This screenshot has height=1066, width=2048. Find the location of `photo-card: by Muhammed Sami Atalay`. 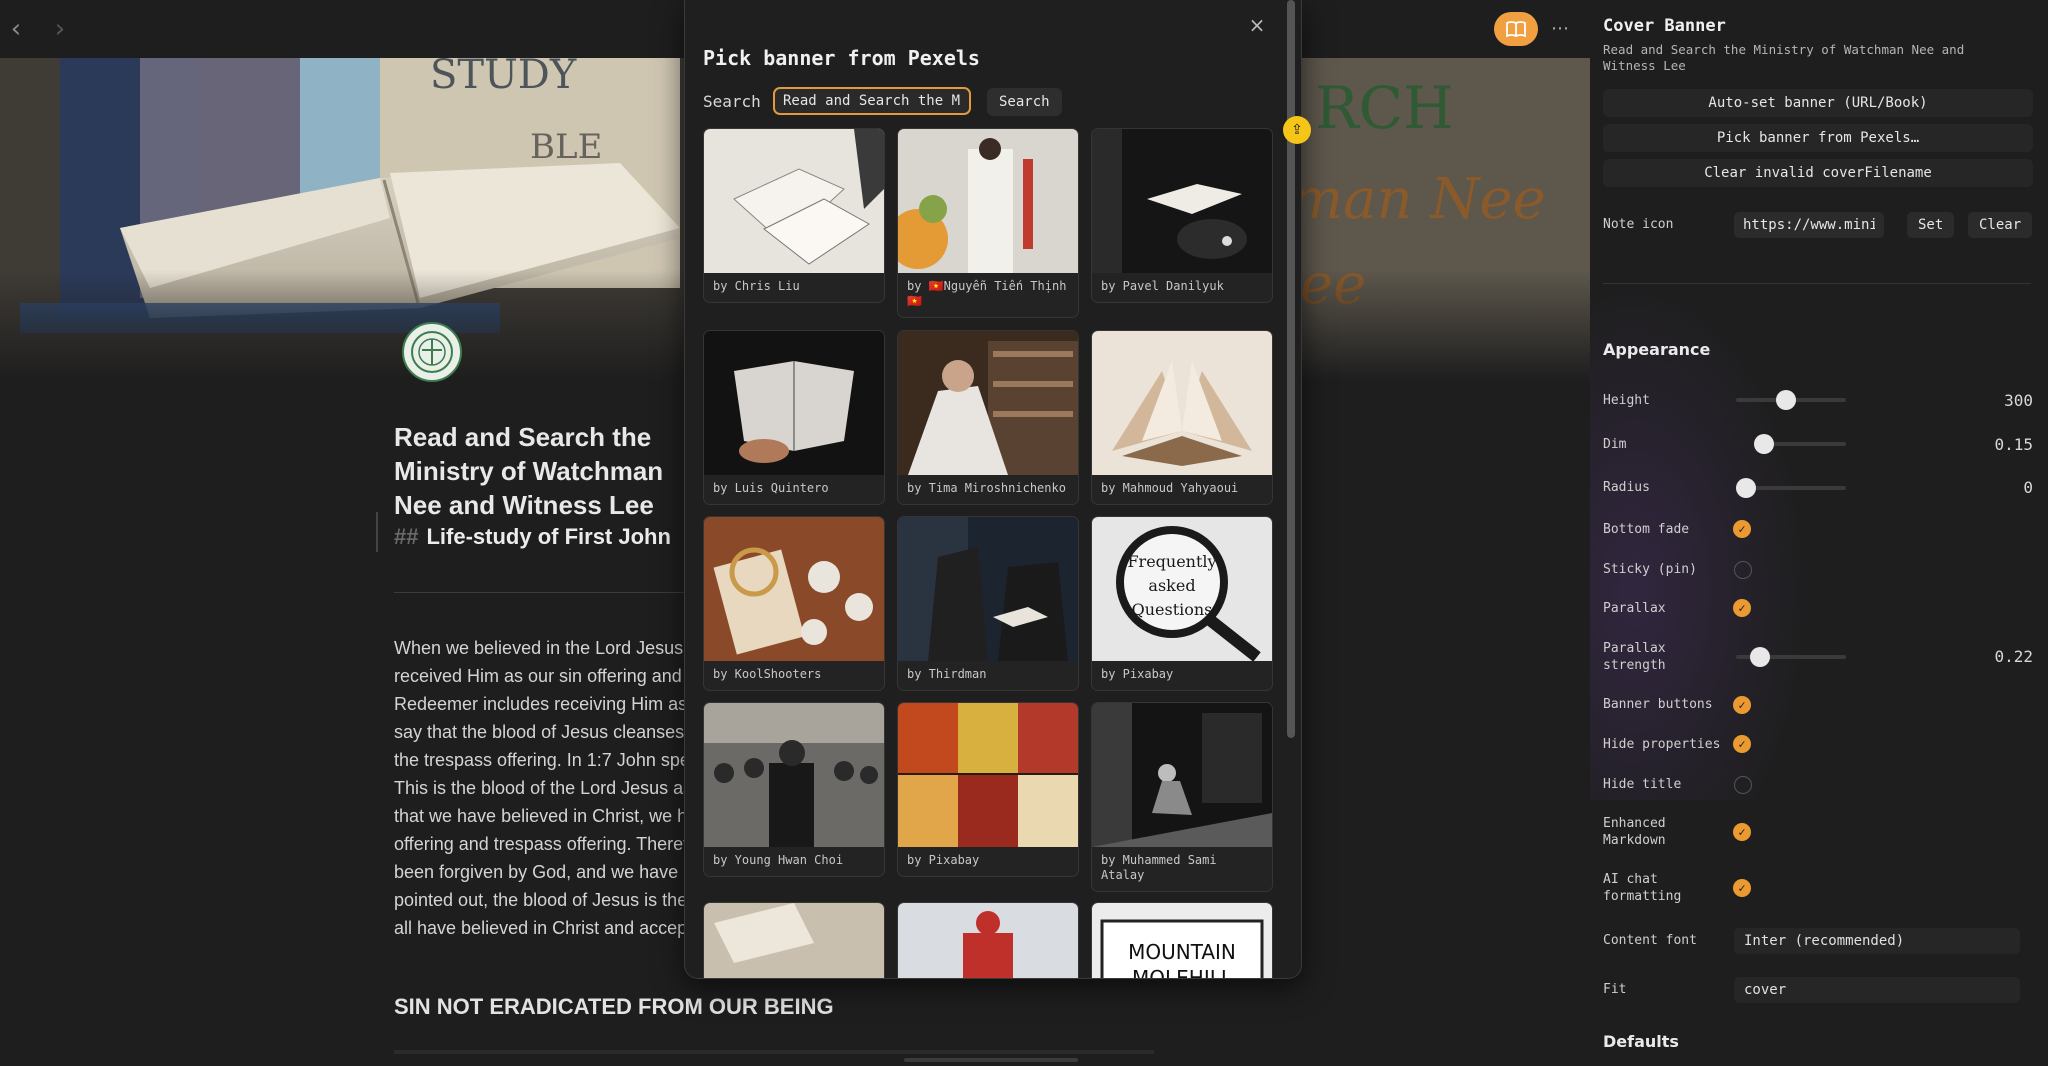

photo-card: by Muhammed Sami Atalay is located at coordinates (1182, 797).